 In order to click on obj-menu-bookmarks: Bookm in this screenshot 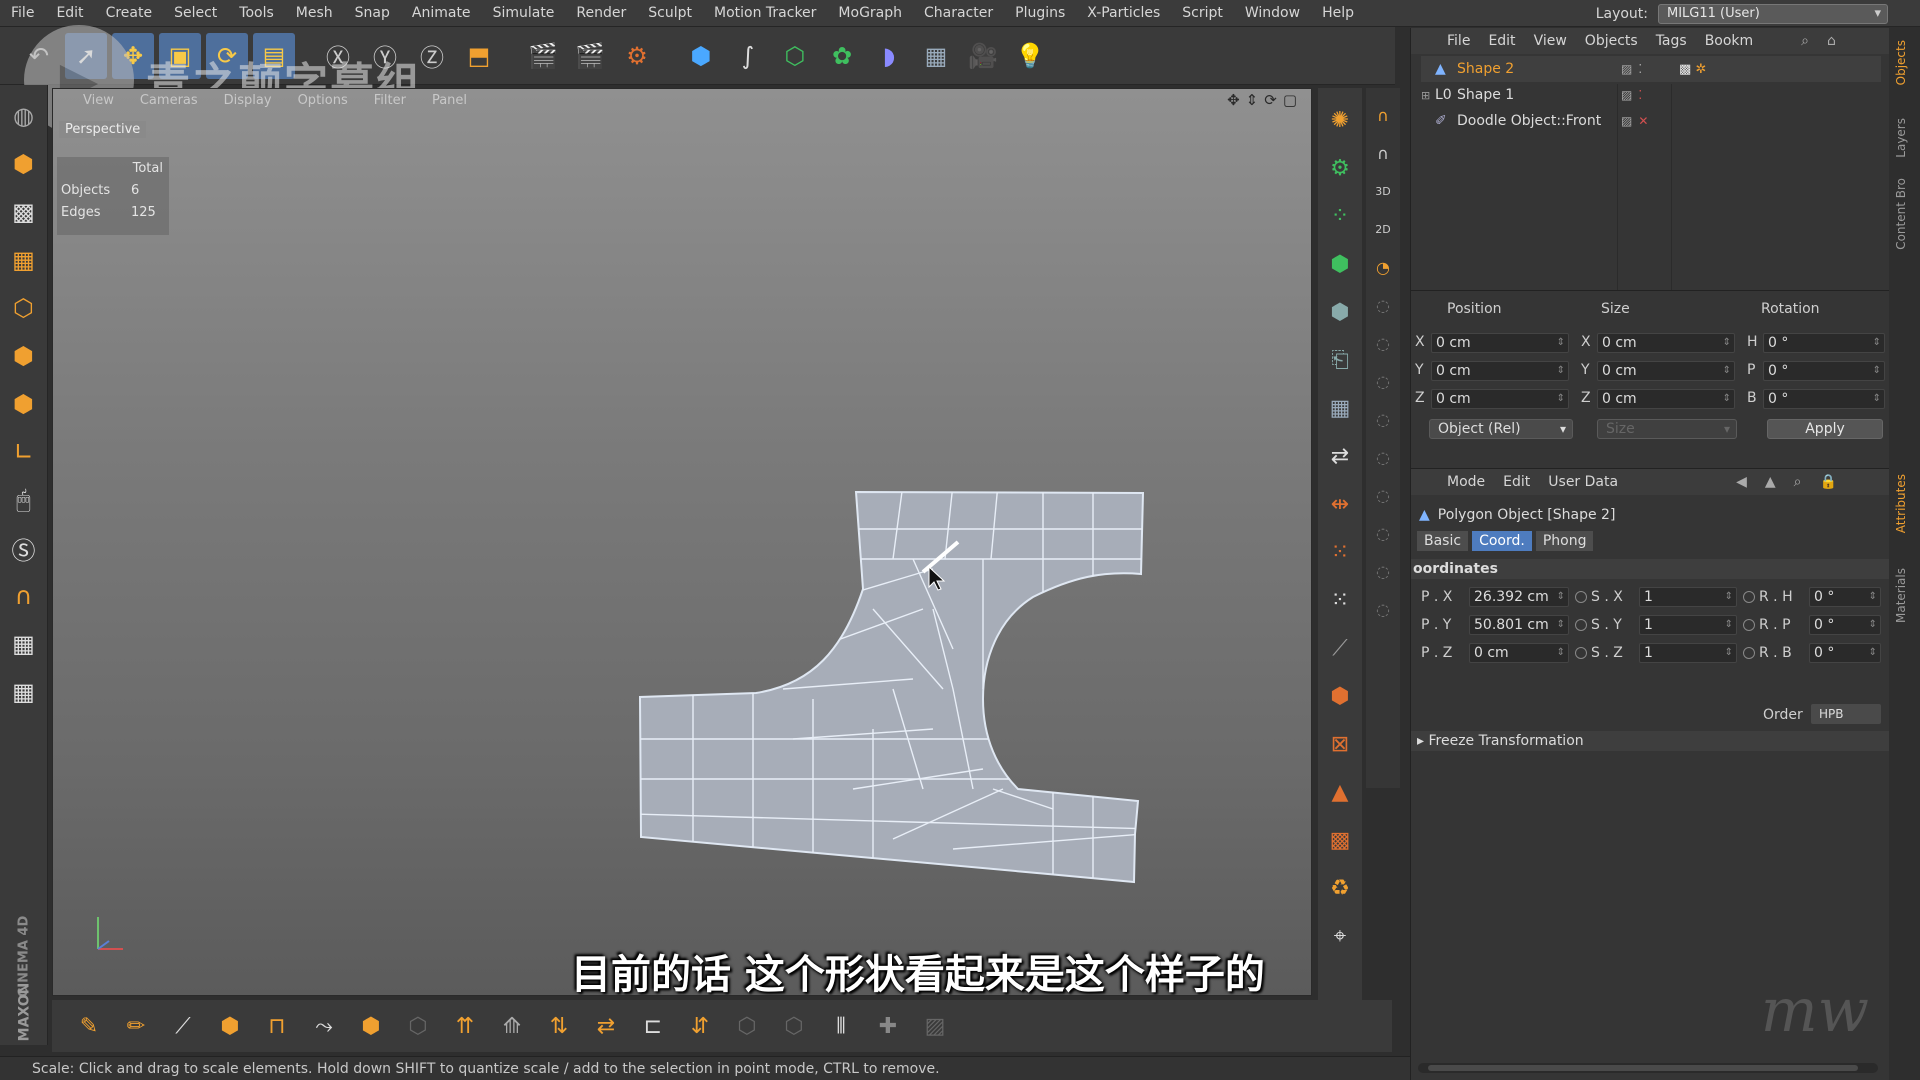, I will do `click(1729, 41)`.